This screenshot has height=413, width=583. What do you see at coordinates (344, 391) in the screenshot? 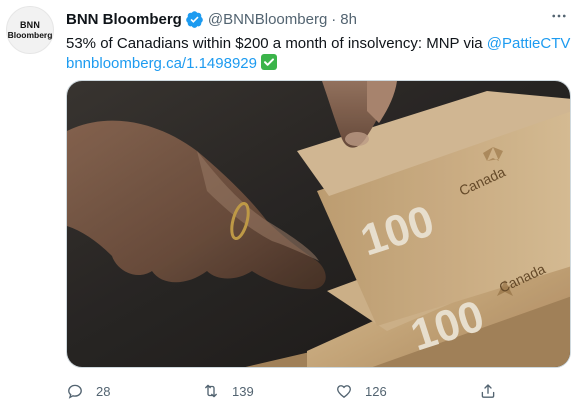
I see `heart-icon` at bounding box center [344, 391].